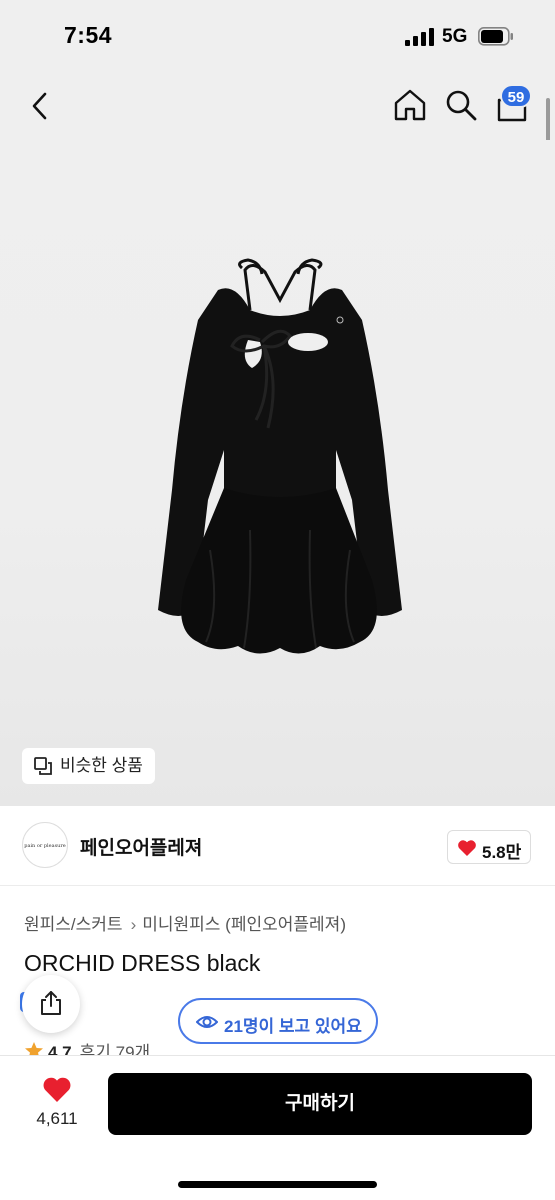  What do you see at coordinates (410, 105) in the screenshot?
I see `home-icon` at bounding box center [410, 105].